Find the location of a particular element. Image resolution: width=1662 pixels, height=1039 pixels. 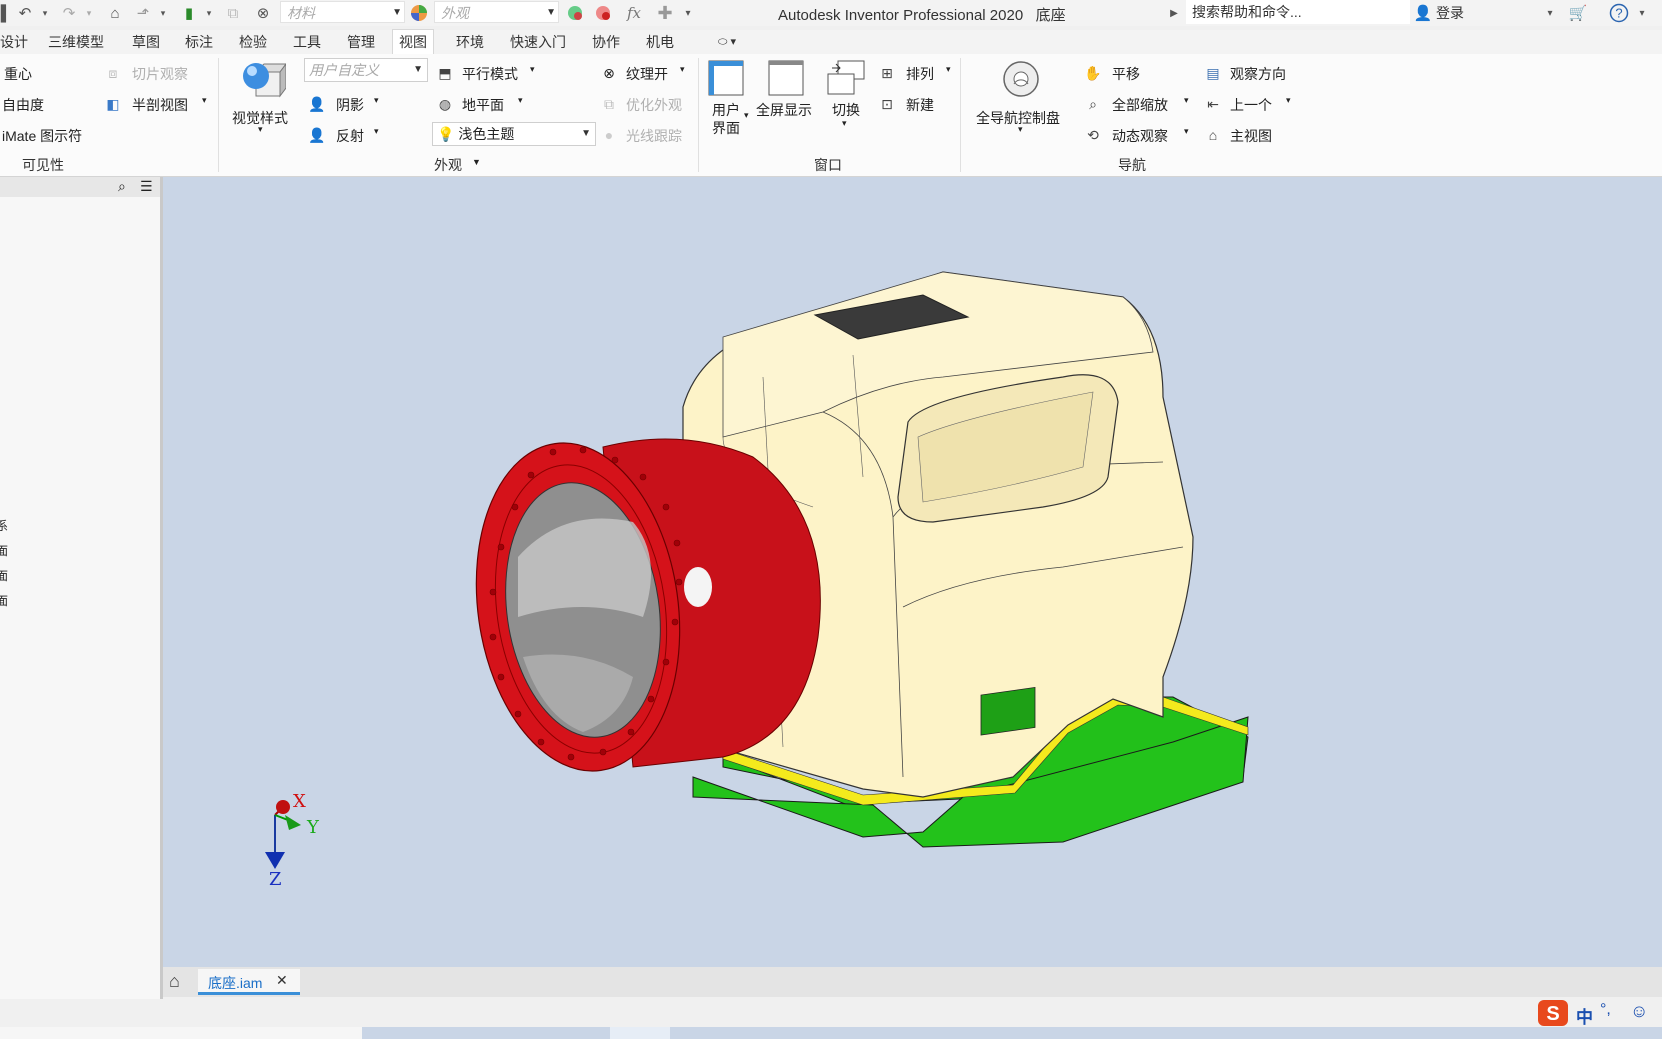

menu-icon: ☰ is located at coordinates (146, 186).